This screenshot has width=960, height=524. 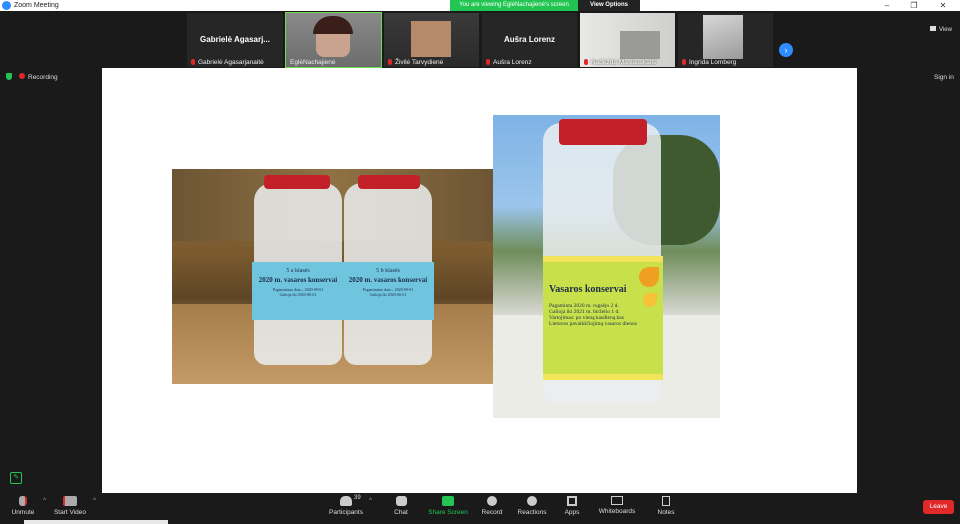 What do you see at coordinates (938, 507) in the screenshot?
I see `leave-button: Leave` at bounding box center [938, 507].